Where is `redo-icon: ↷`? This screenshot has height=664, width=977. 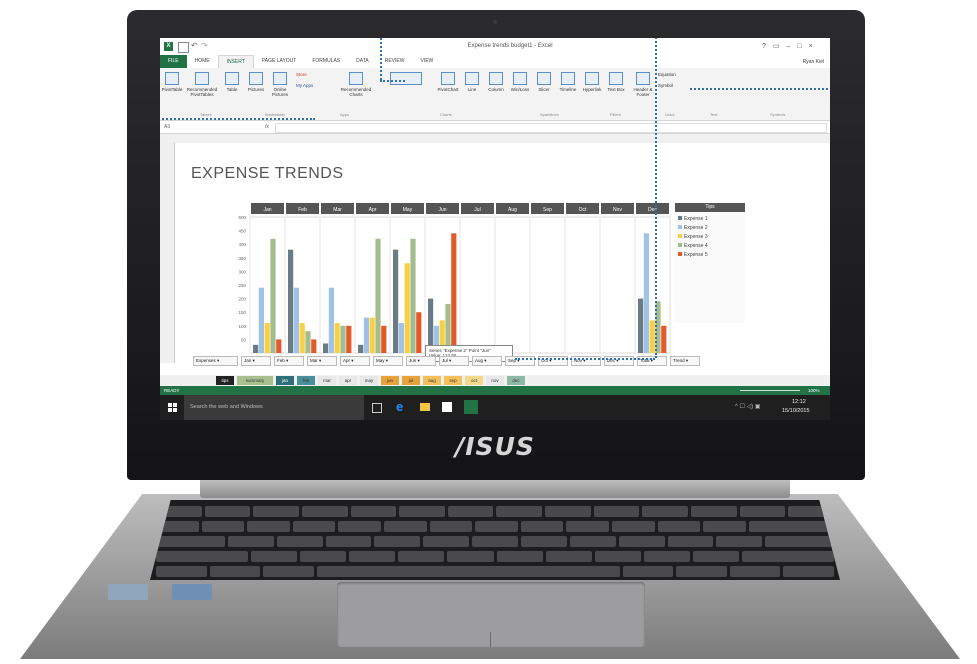
redo-icon: ↷ is located at coordinates (204, 45).